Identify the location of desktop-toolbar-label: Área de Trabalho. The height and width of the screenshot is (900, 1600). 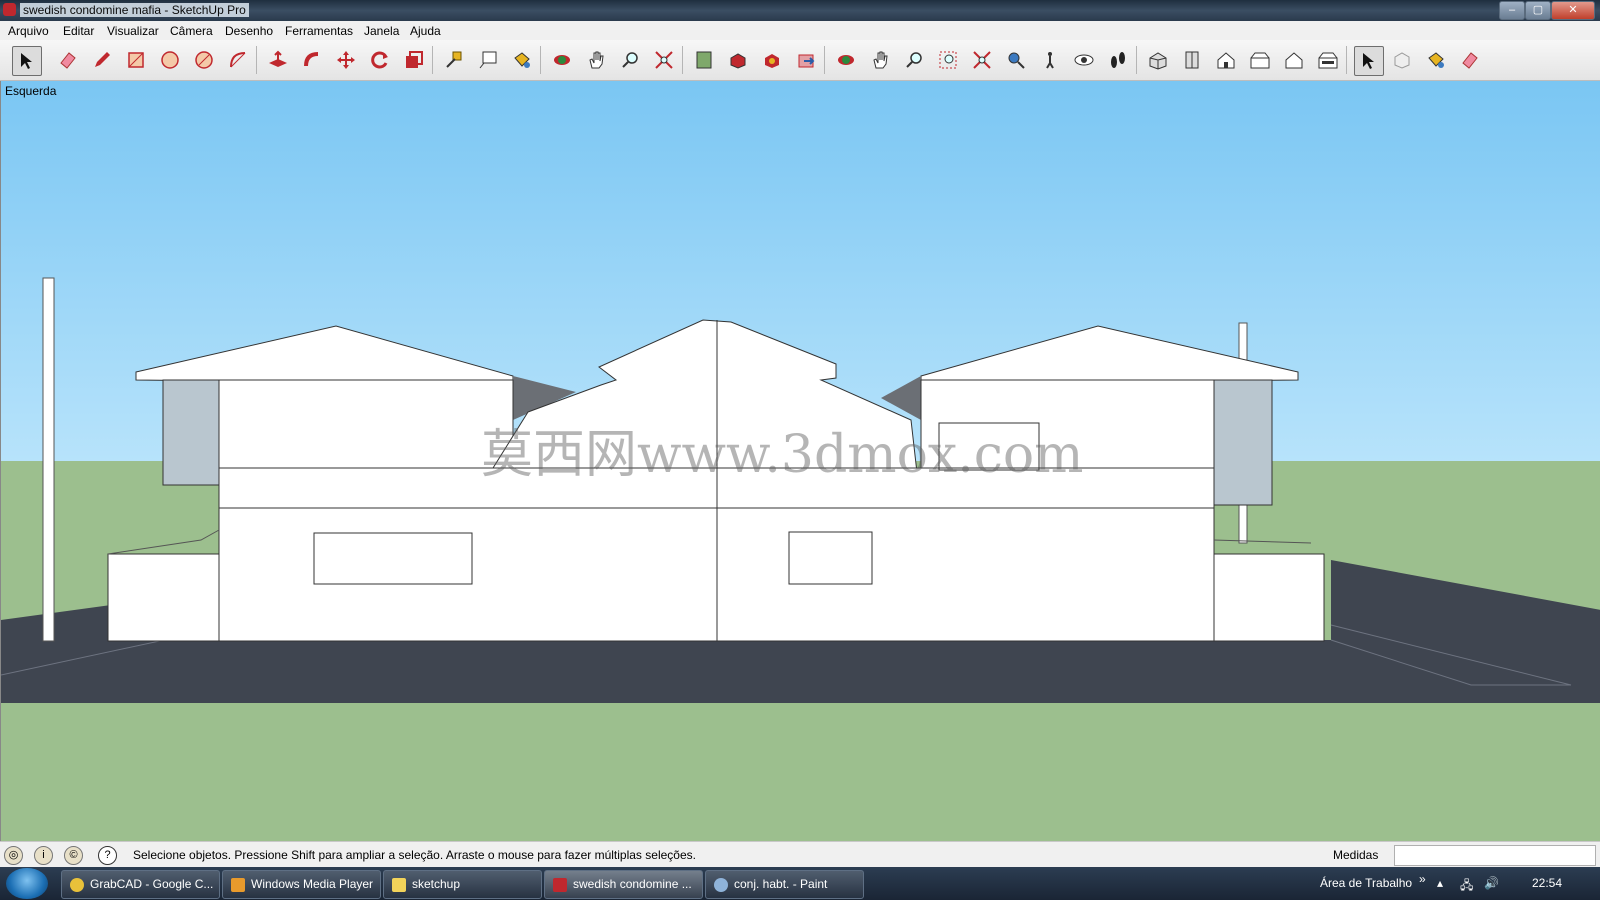
(1366, 883).